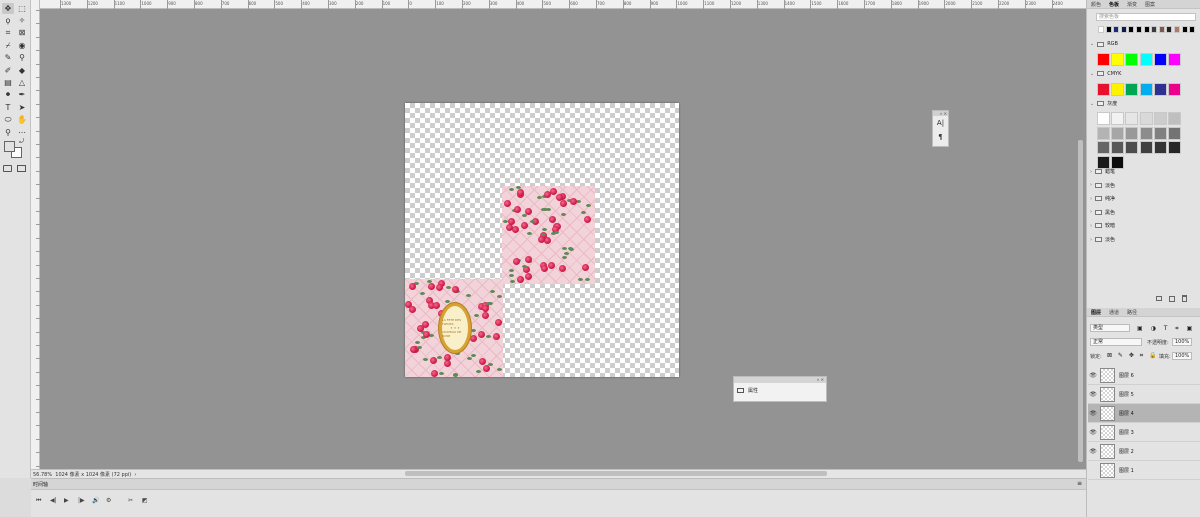 Image resolution: width=1200 pixels, height=517 pixels. I want to click on layer-pattern-tile-bottom: LA FETE DES FLEURS ✦ ✦ ✦ CHATEAU DE ROSE, so click(454, 328).